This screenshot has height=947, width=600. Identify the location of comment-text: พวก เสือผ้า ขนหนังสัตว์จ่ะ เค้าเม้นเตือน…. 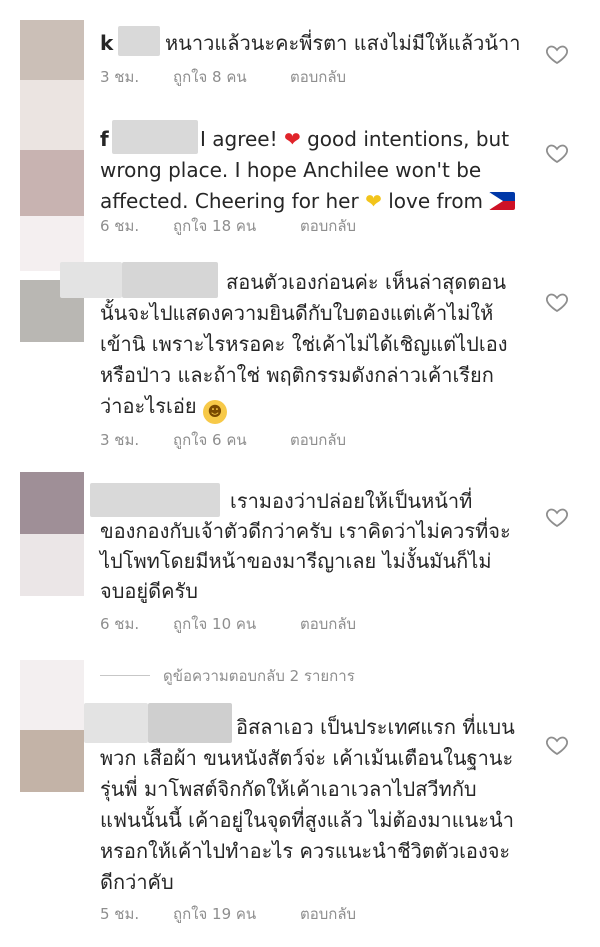
(307, 758).